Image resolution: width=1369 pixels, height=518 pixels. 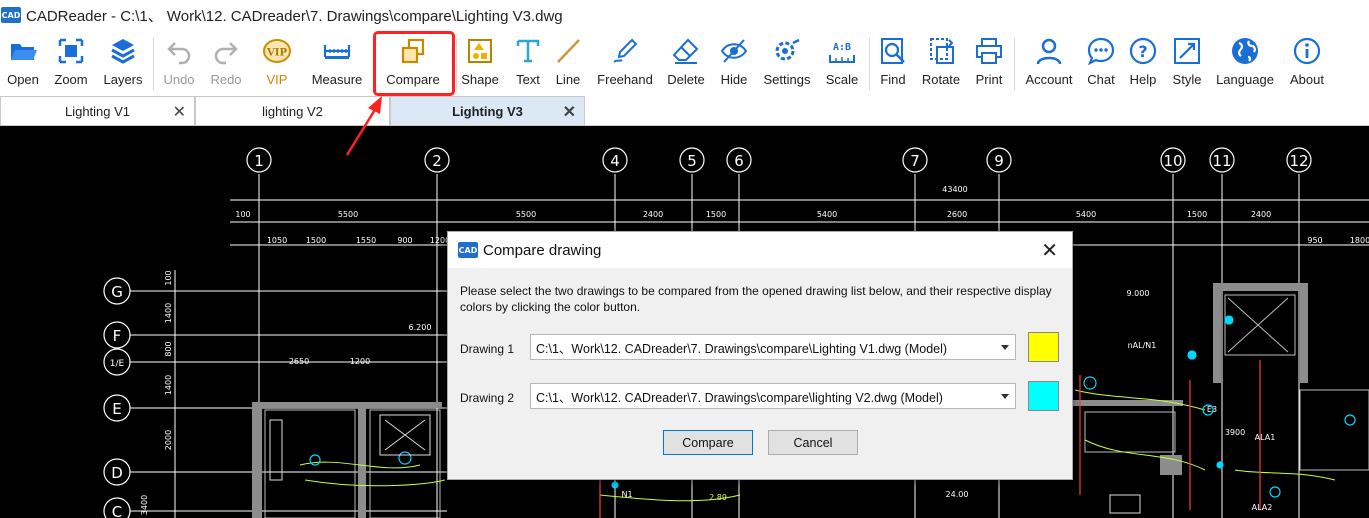 What do you see at coordinates (842, 52) in the screenshot?
I see `scale-icon: A:B` at bounding box center [842, 52].